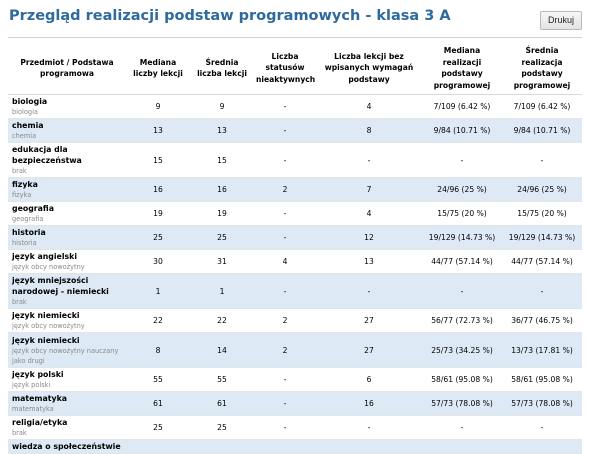  What do you see at coordinates (369, 130) in the screenshot?
I see `lessons-without-requirements-cell: 8` at bounding box center [369, 130].